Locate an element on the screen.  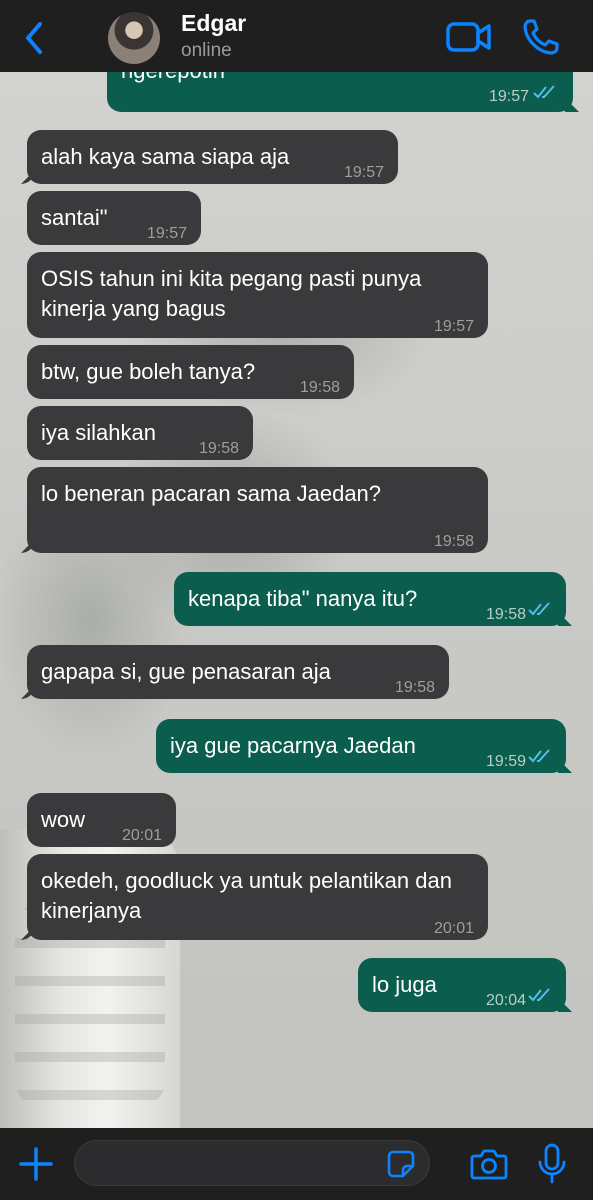
message-text: lo juga is located at coordinates (404, 984).